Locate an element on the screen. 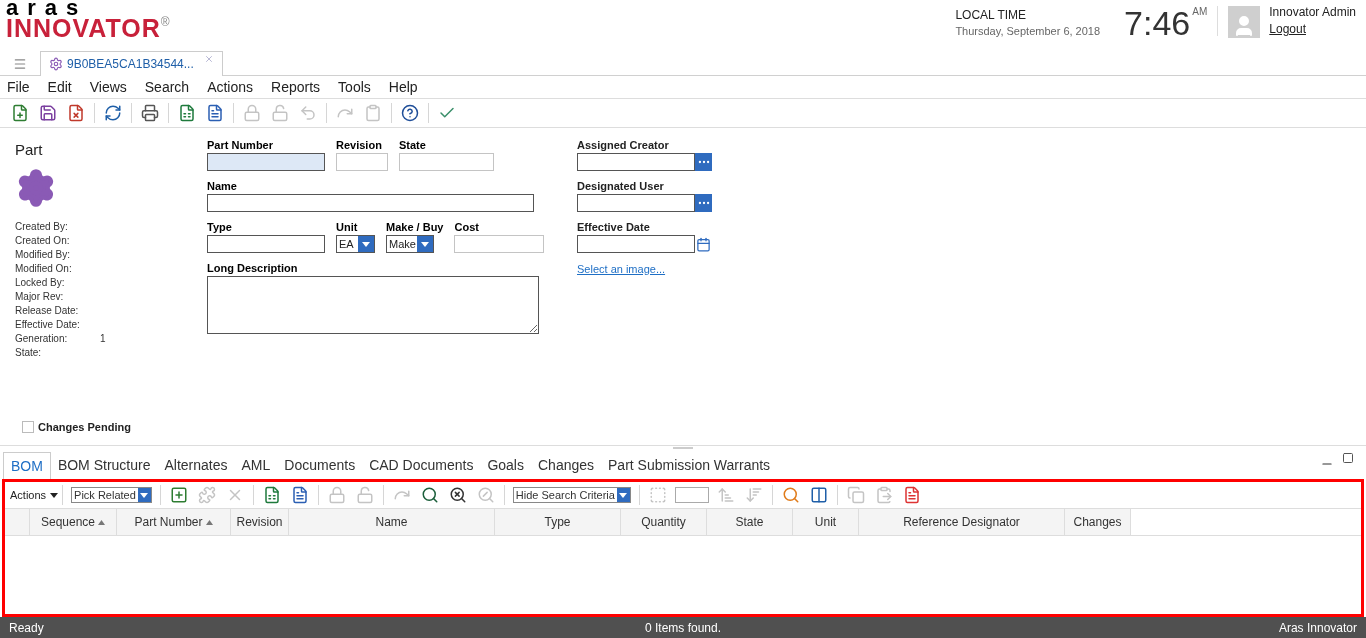 This screenshot has height=638, width=1366. maximize-icon is located at coordinates (1348, 458).